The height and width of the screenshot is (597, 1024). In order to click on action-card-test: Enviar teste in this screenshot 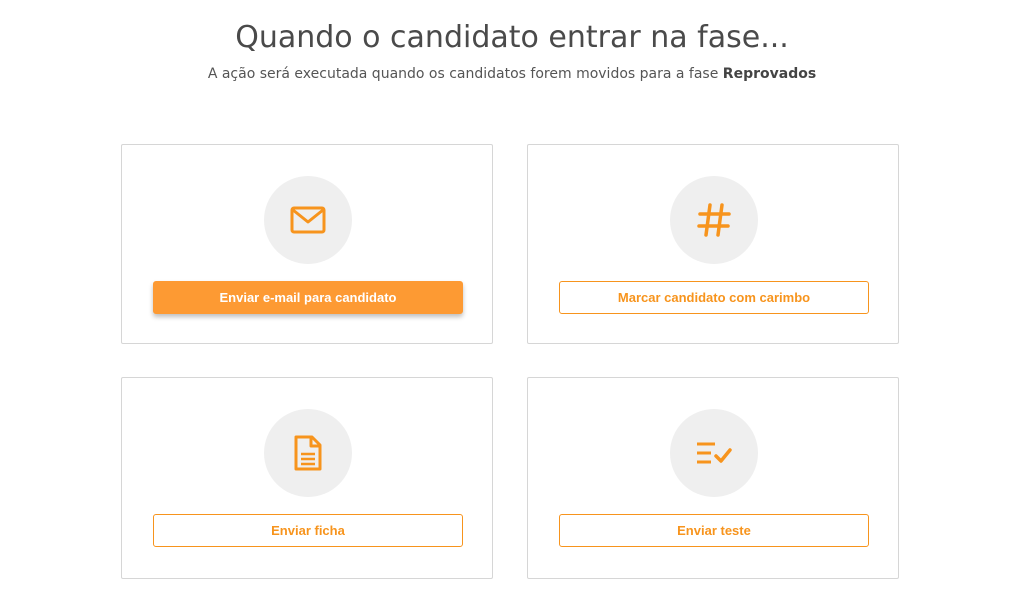, I will do `click(713, 478)`.